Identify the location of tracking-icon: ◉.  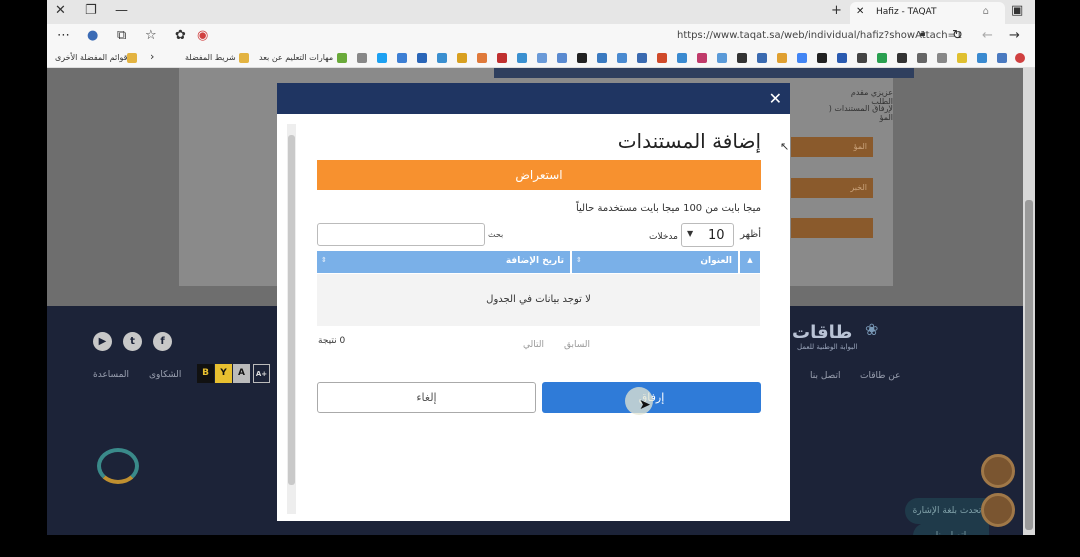
(202, 35).